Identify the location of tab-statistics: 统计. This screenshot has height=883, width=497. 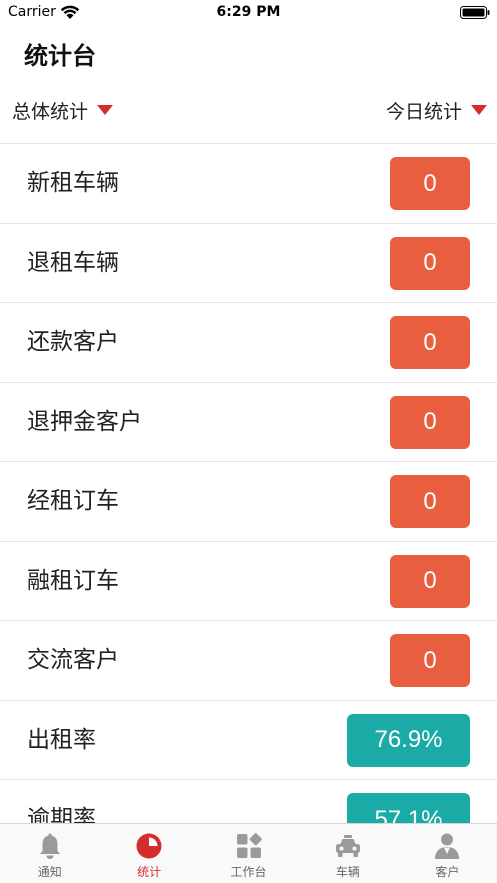
(148, 853).